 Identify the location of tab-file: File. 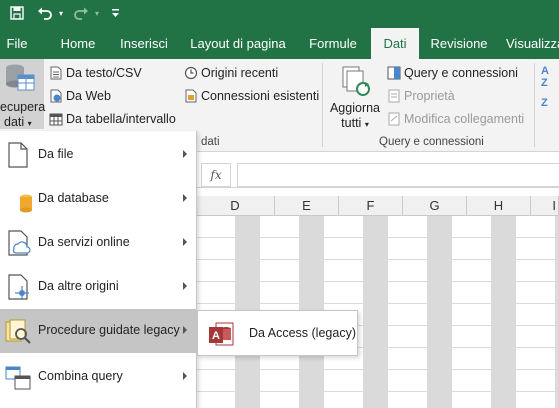
(17, 43).